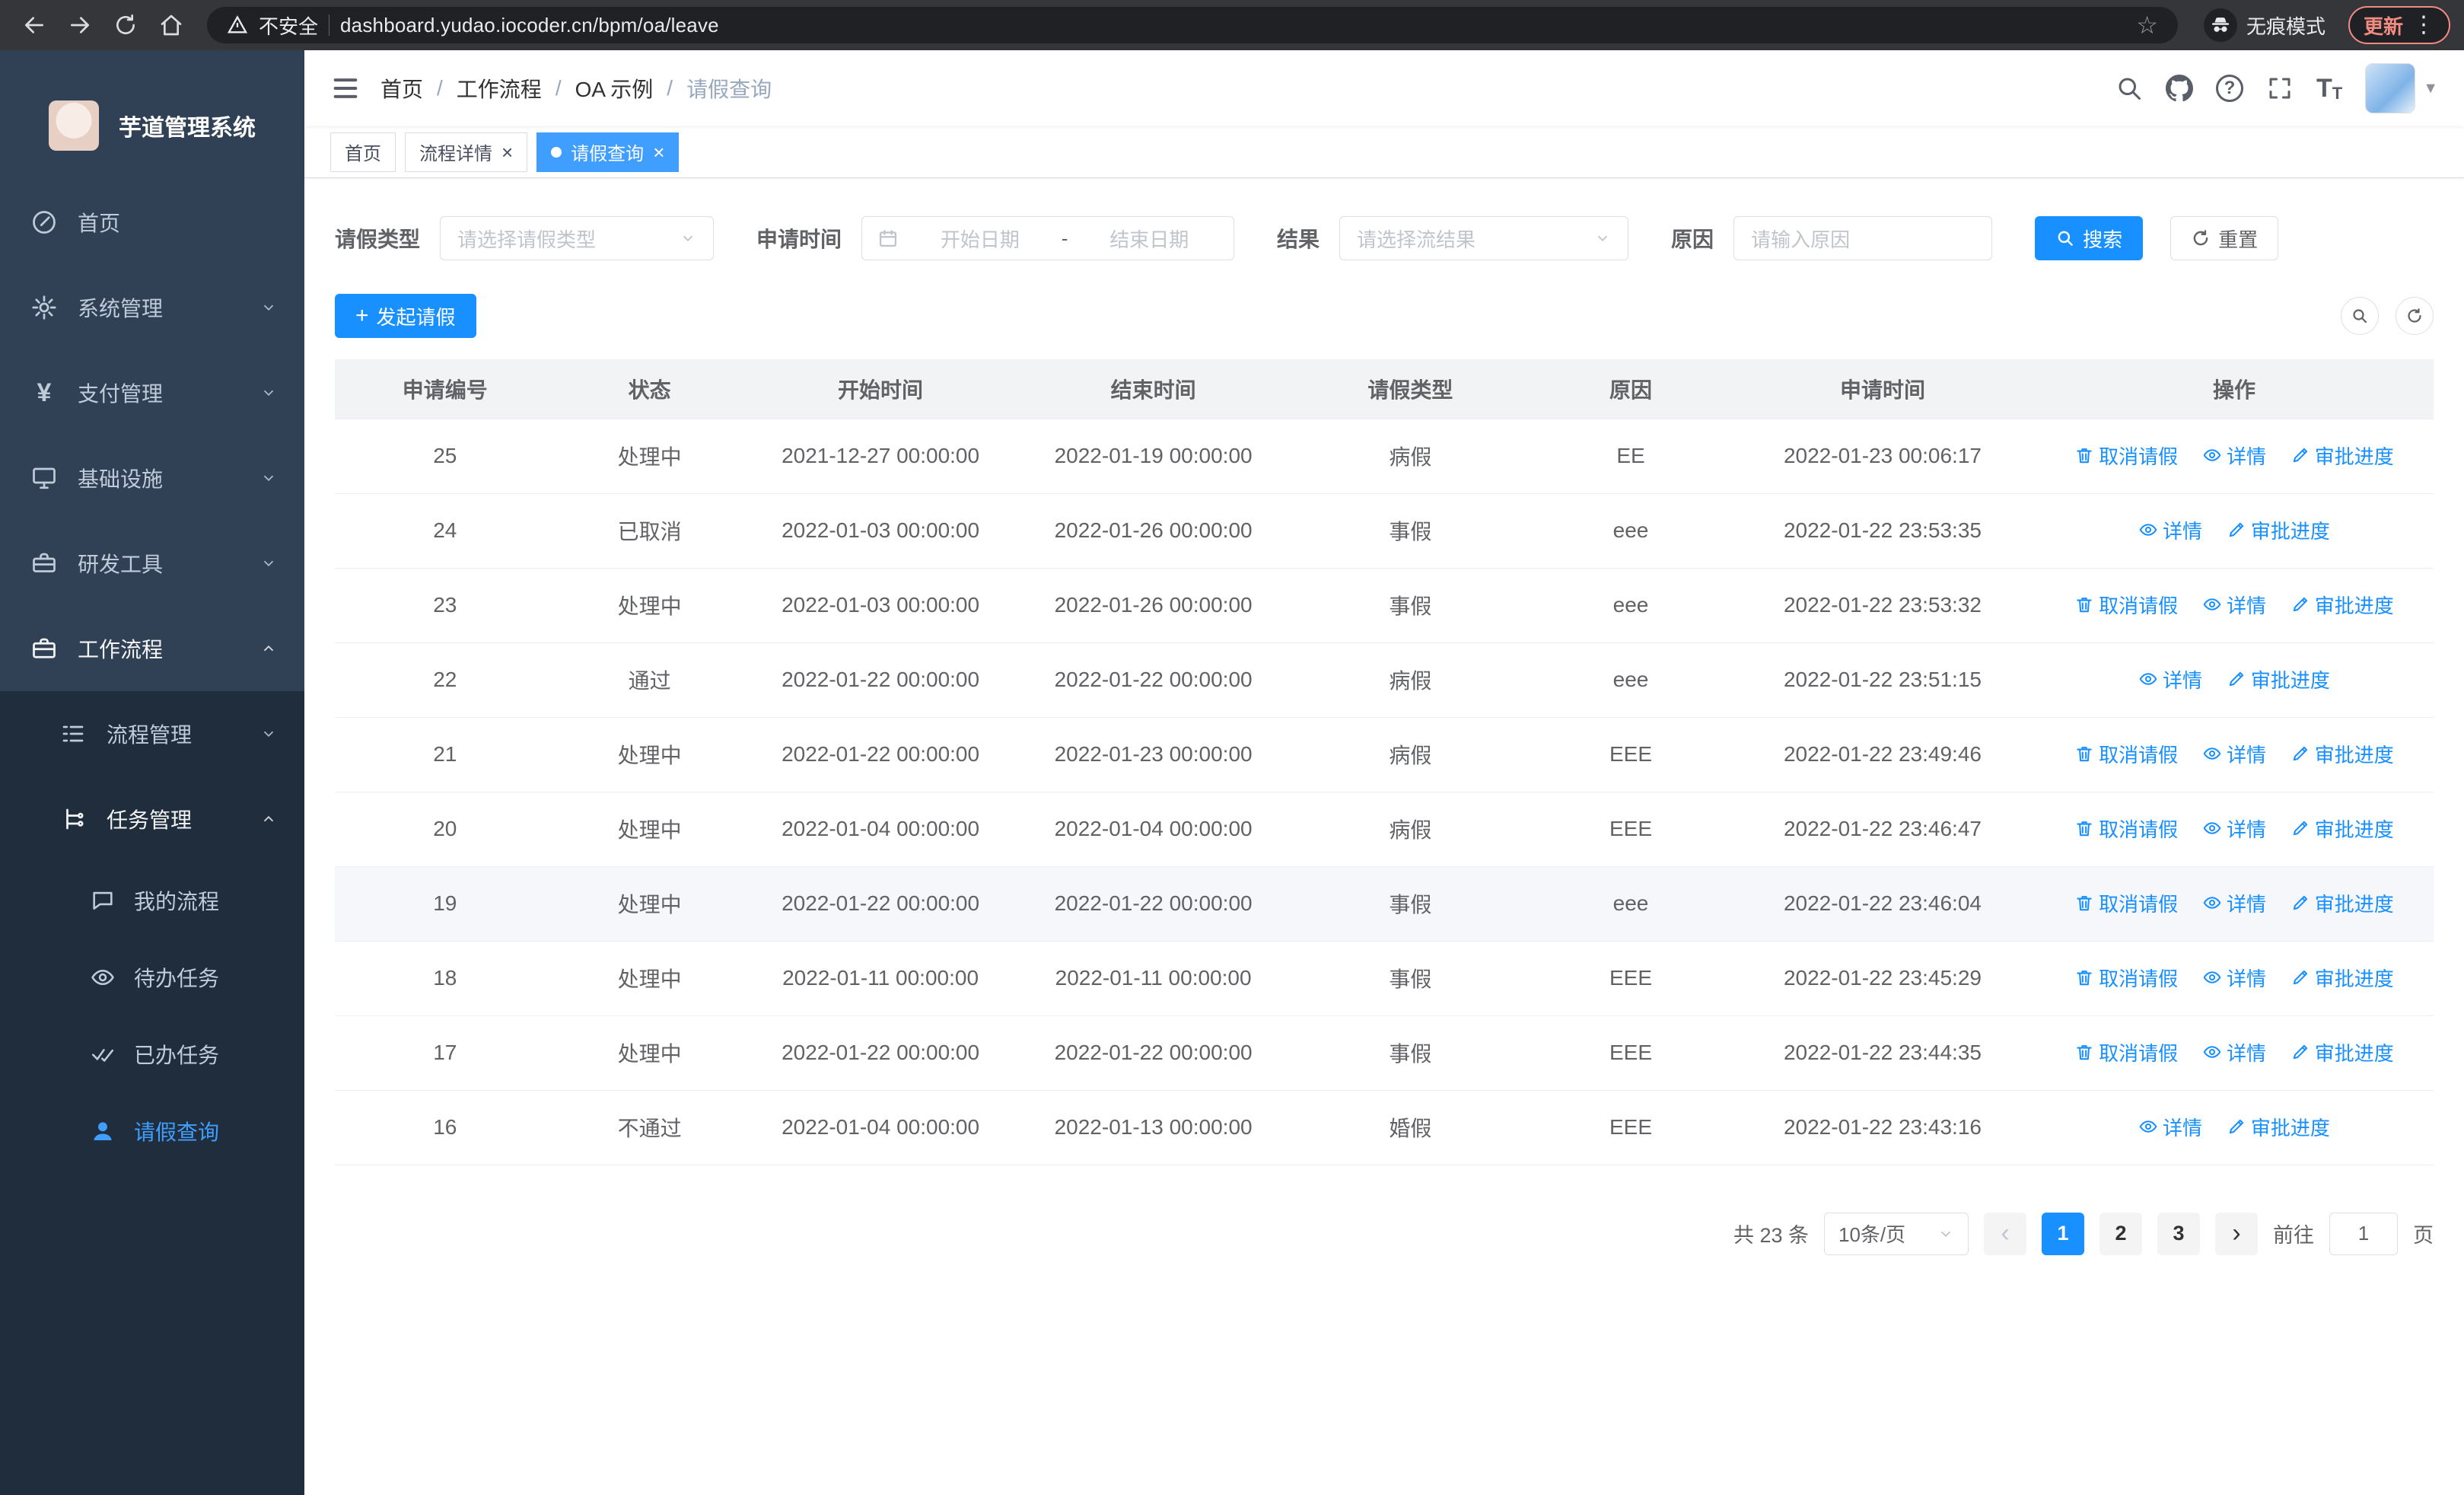 This screenshot has height=1495, width=2464. What do you see at coordinates (44, 478) in the screenshot?
I see `monitor-icon` at bounding box center [44, 478].